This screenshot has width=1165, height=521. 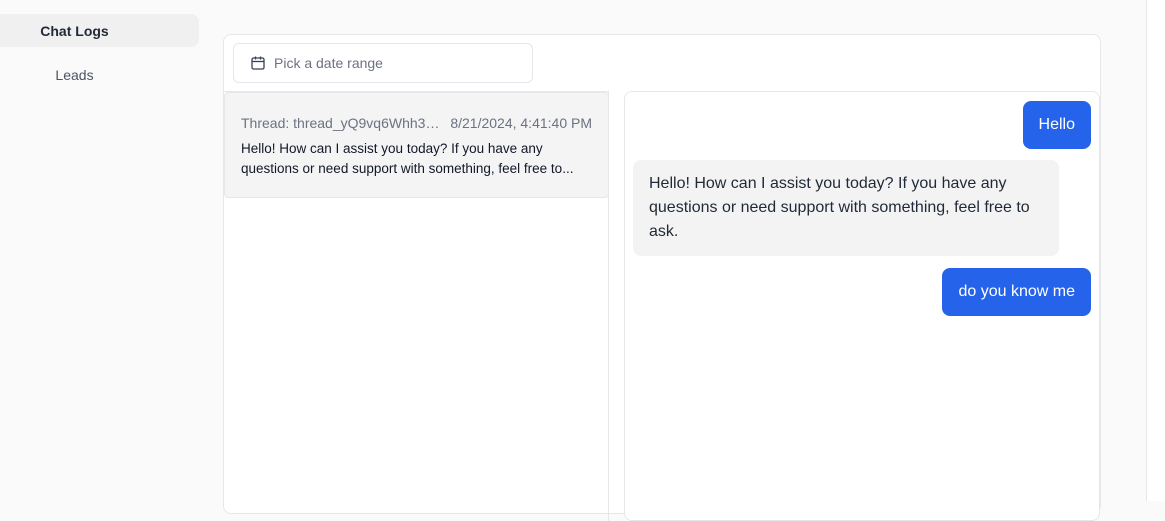 What do you see at coordinates (328, 63) in the screenshot?
I see `date-range-placeholder: Pick a date range` at bounding box center [328, 63].